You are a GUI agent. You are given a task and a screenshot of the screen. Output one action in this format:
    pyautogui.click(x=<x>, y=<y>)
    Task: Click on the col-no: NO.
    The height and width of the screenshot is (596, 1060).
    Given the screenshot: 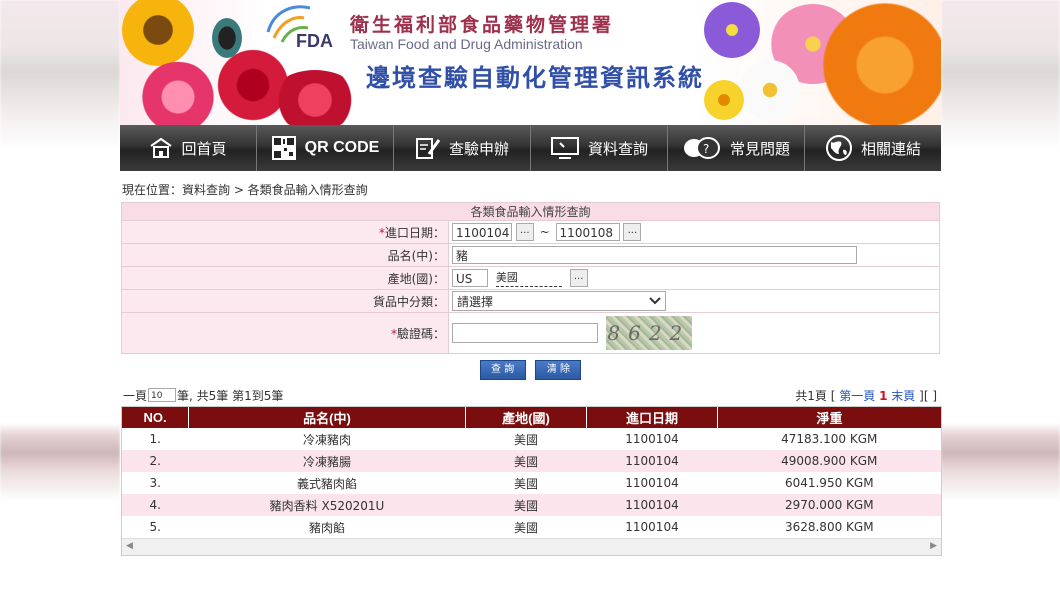 What is the action you would take?
    pyautogui.click(x=155, y=417)
    